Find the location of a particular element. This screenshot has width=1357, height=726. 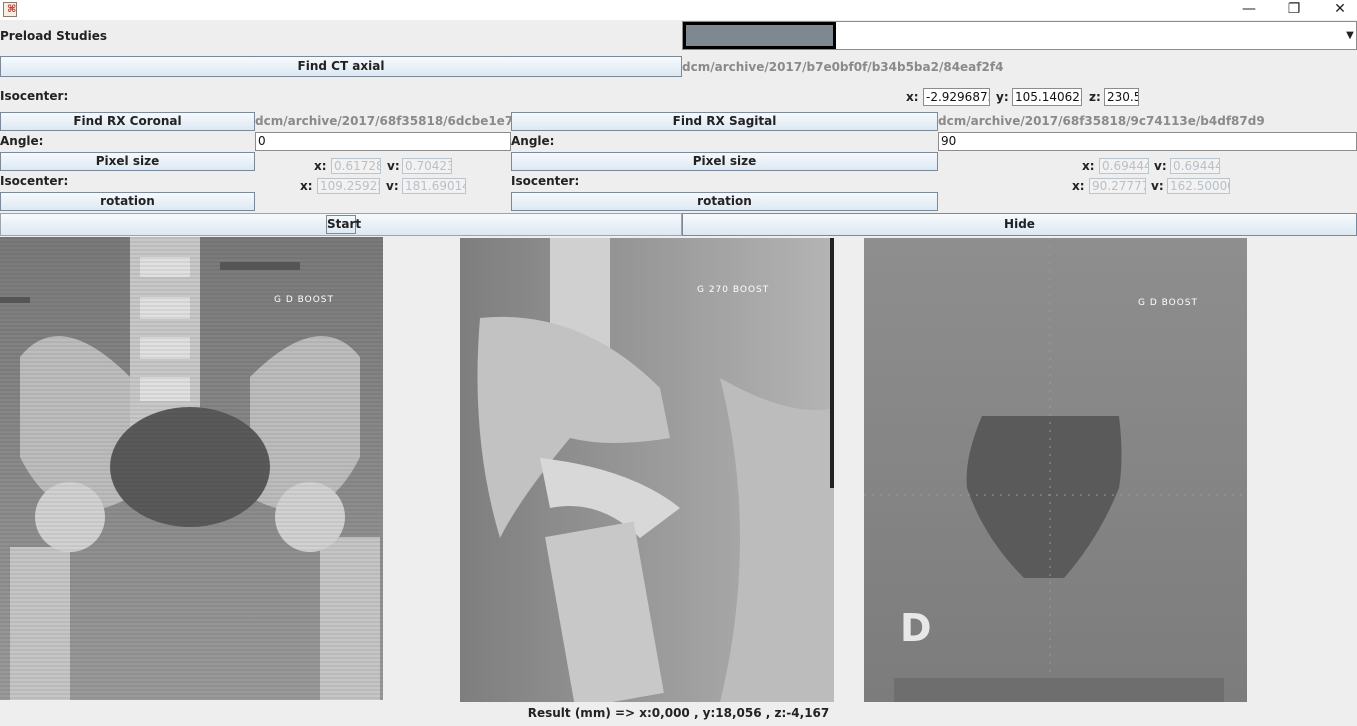

isocenter-y-field: 105.140625 is located at coordinates (1047, 97).